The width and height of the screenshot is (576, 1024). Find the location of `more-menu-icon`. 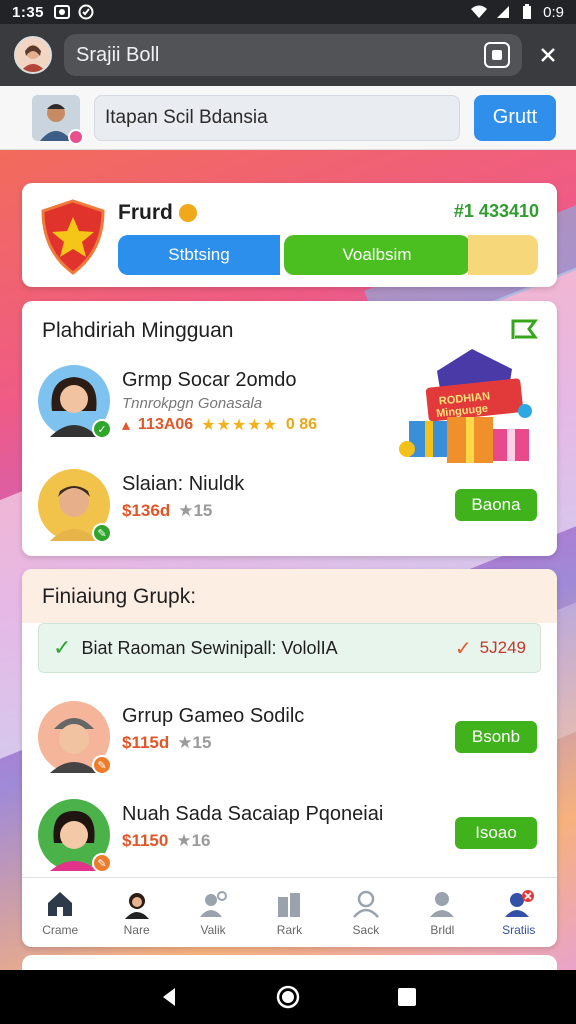

more-menu-icon is located at coordinates (548, 55).